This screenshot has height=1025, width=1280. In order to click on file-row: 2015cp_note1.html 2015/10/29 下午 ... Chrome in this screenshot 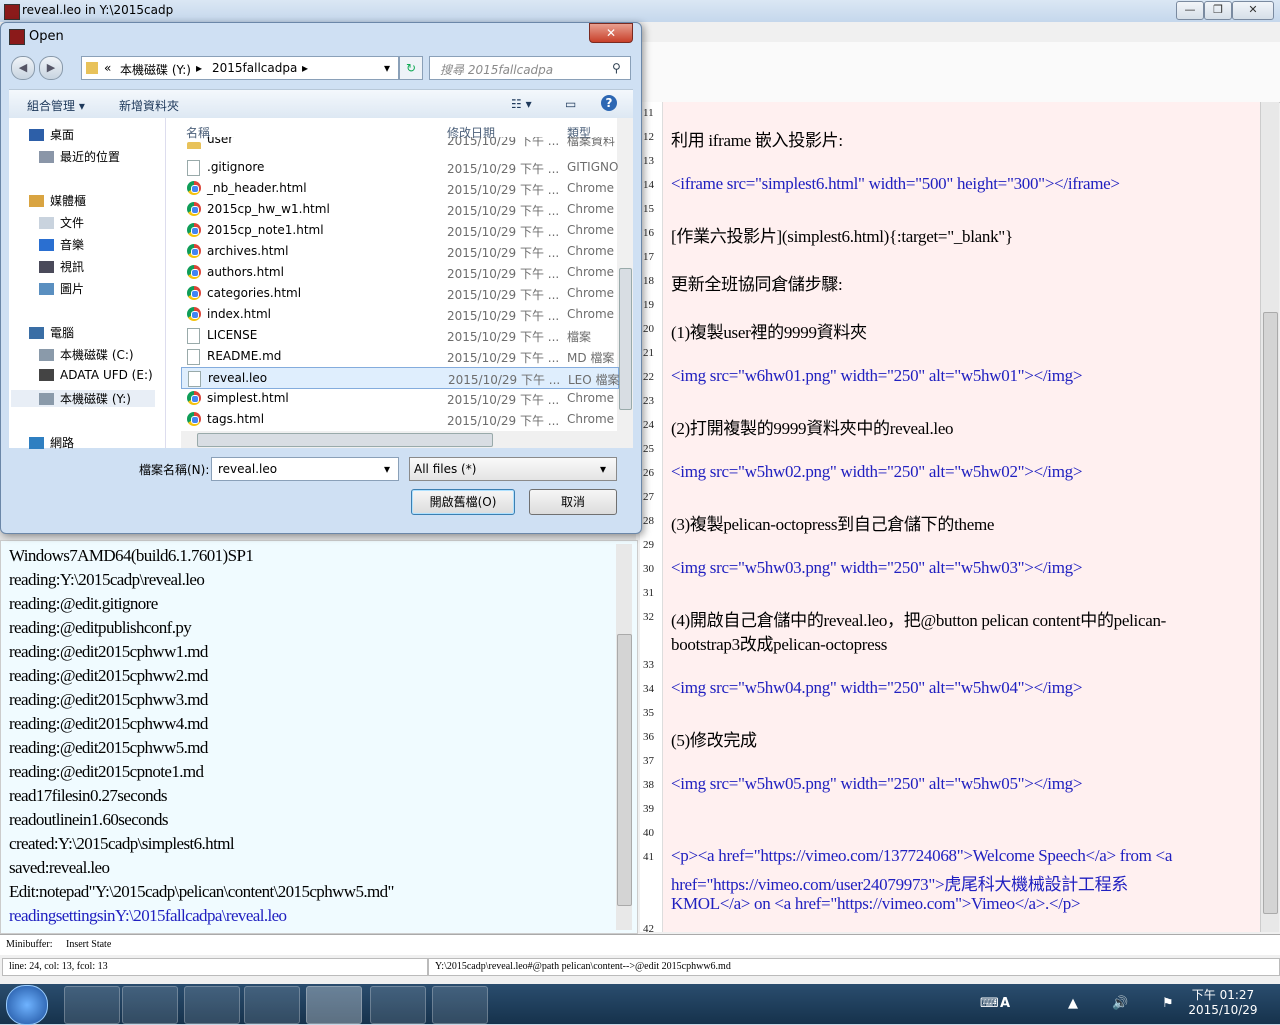, I will do `click(399, 230)`.